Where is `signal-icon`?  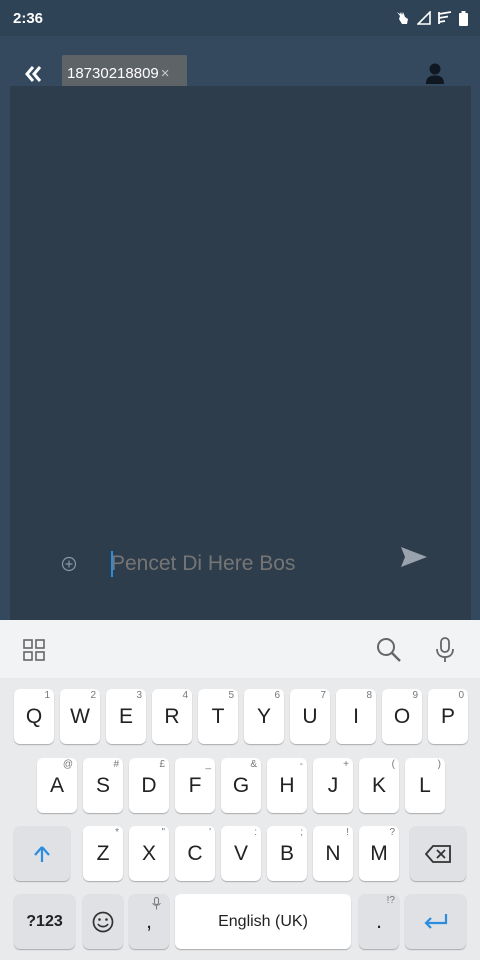 signal-icon is located at coordinates (424, 18).